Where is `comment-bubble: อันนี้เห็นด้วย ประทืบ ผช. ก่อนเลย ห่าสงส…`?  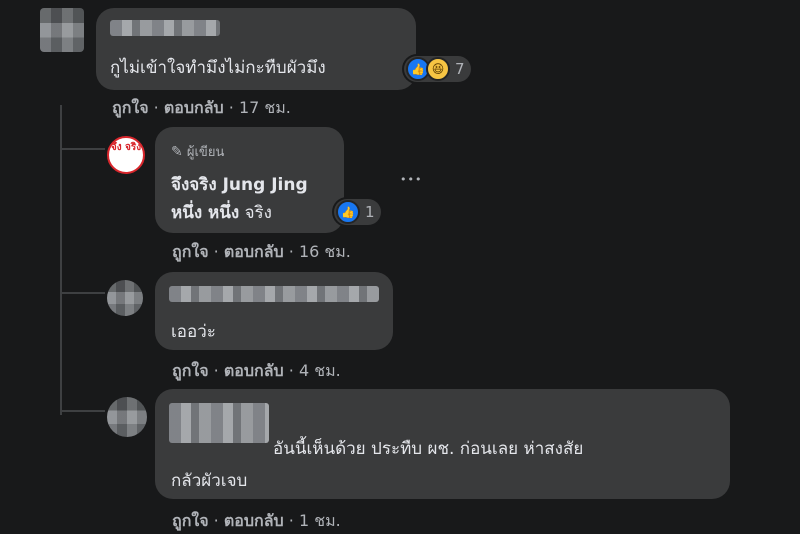
comment-bubble: อันนี้เห็นด้วย ประทืบ ผช. ก่อนเลย ห่าสงส… is located at coordinates (442, 444).